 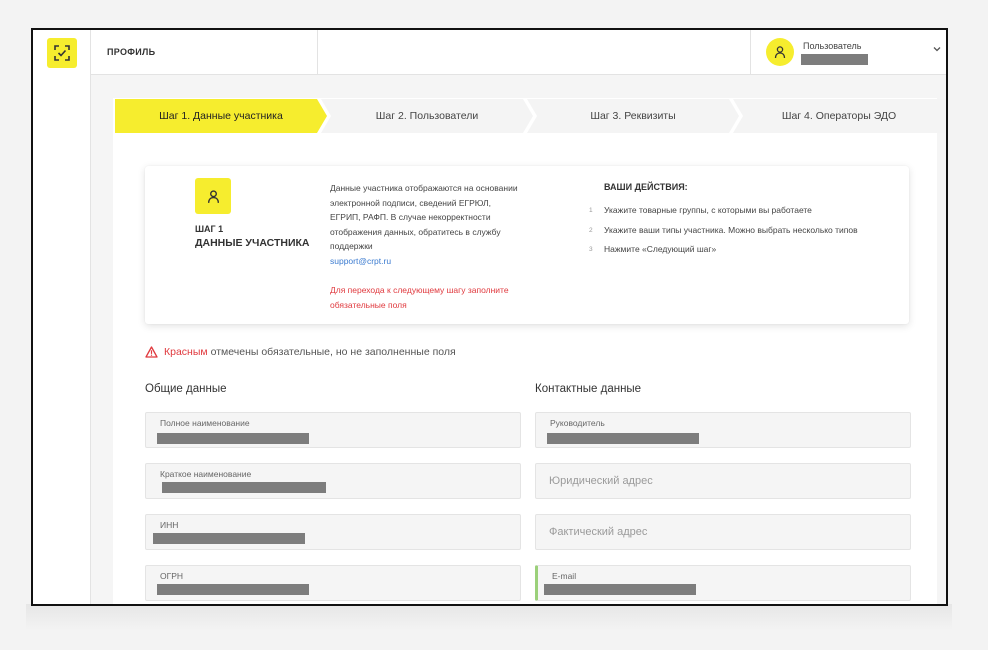 I want to click on sidebar, so click(x=62, y=317).